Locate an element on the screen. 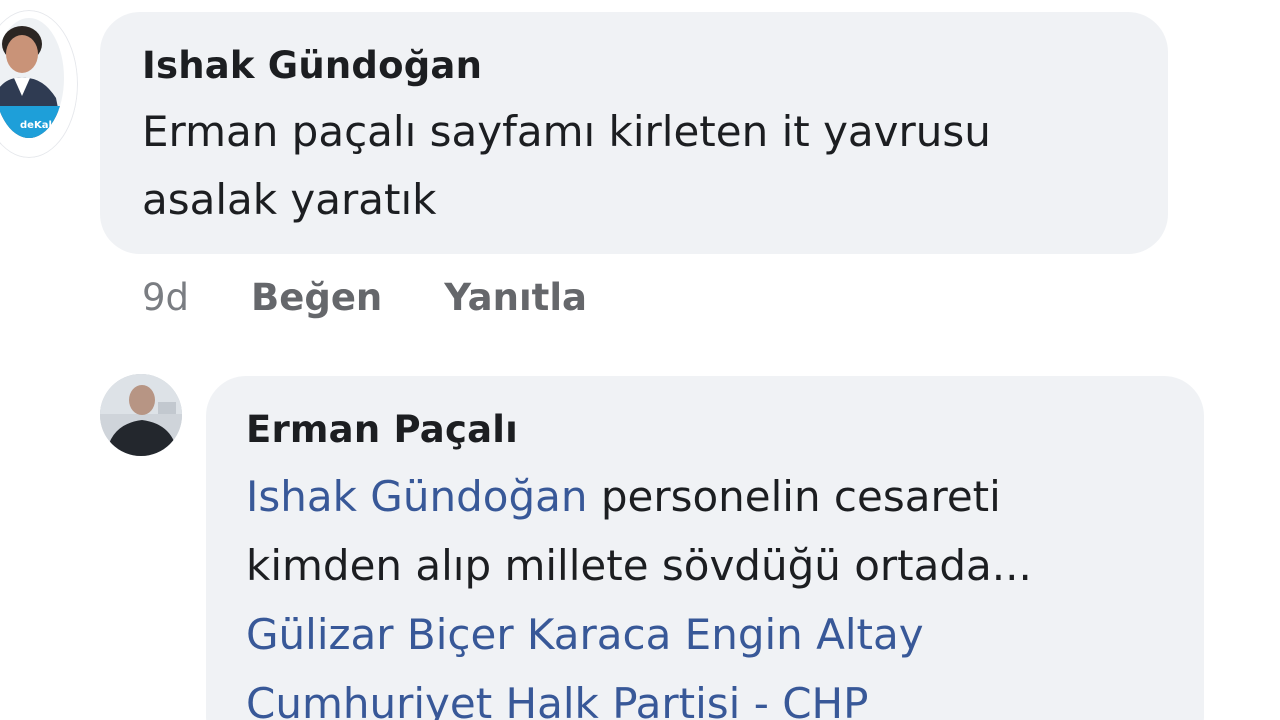 This screenshot has width=1280, height=720. mention-link: Gülizar Biçer Karaca is located at coordinates (458, 634).